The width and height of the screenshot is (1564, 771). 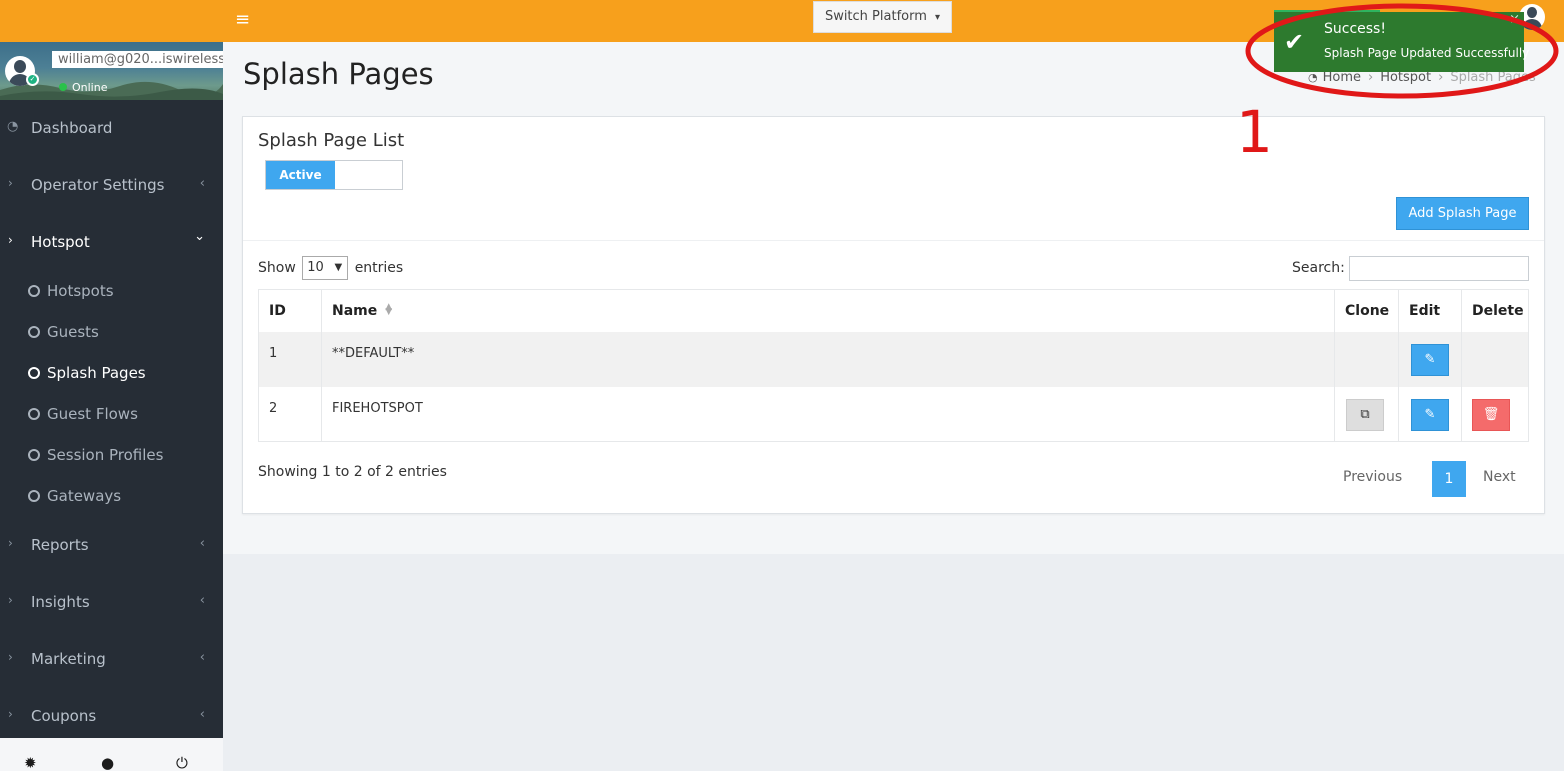 What do you see at coordinates (1367, 311) in the screenshot?
I see `column-header-clone: Clone` at bounding box center [1367, 311].